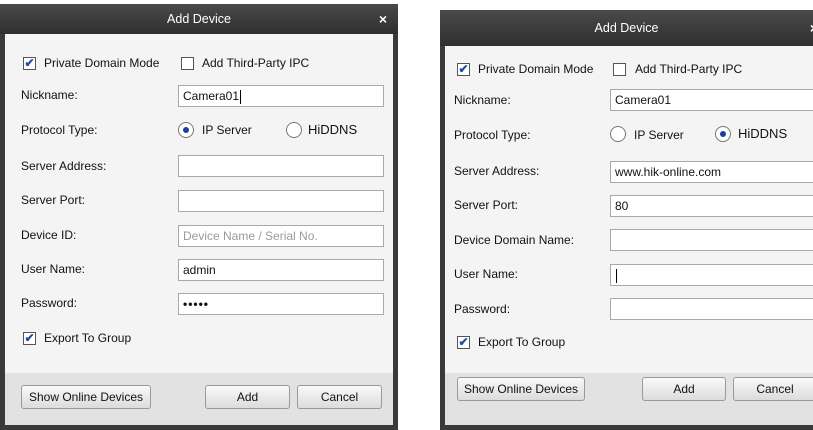 Image resolution: width=813 pixels, height=430 pixels. What do you see at coordinates (281, 166) in the screenshot?
I see `server-address-input` at bounding box center [281, 166].